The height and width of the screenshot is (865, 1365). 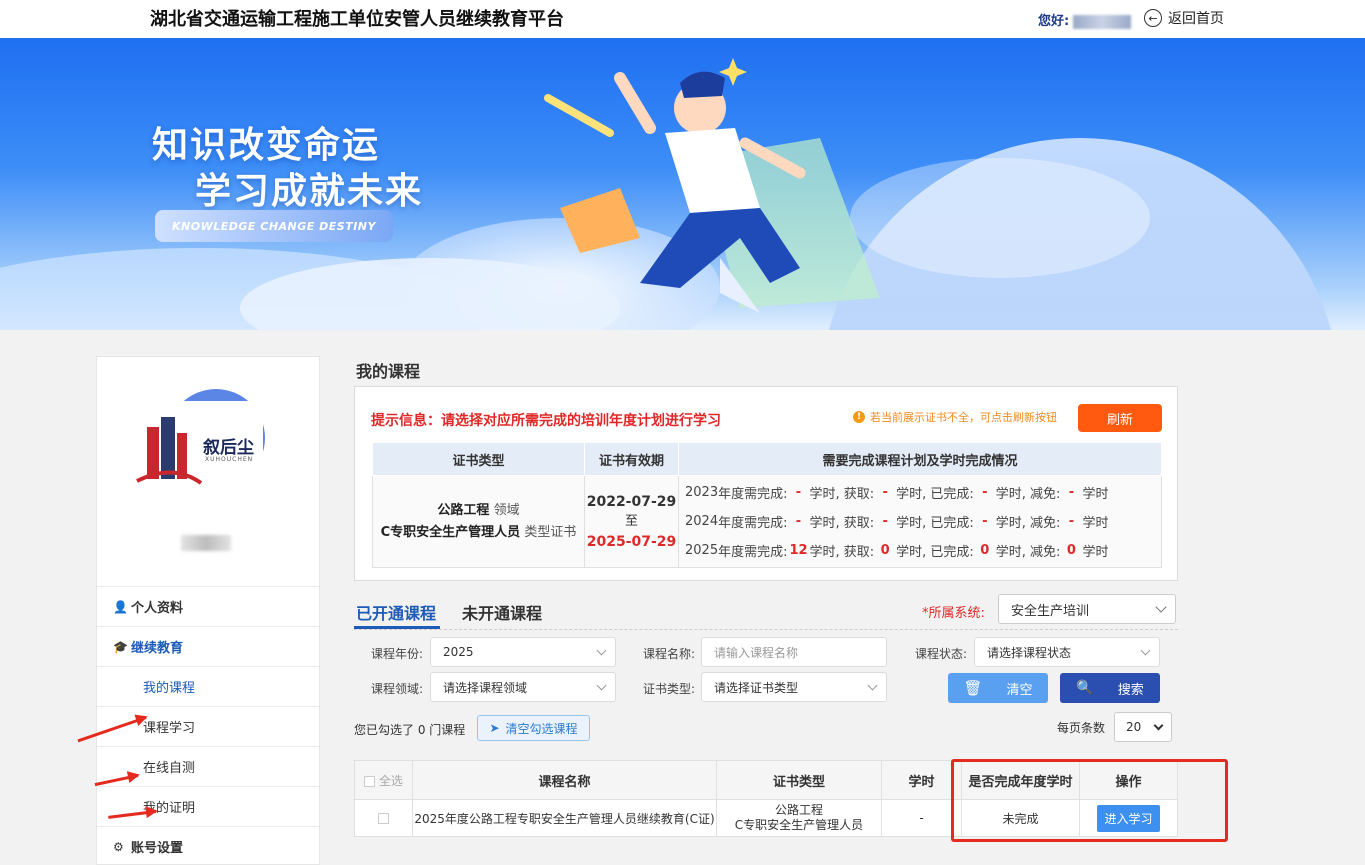 What do you see at coordinates (1110, 688) in the screenshot?
I see `search-button: 🔍 搜索` at bounding box center [1110, 688].